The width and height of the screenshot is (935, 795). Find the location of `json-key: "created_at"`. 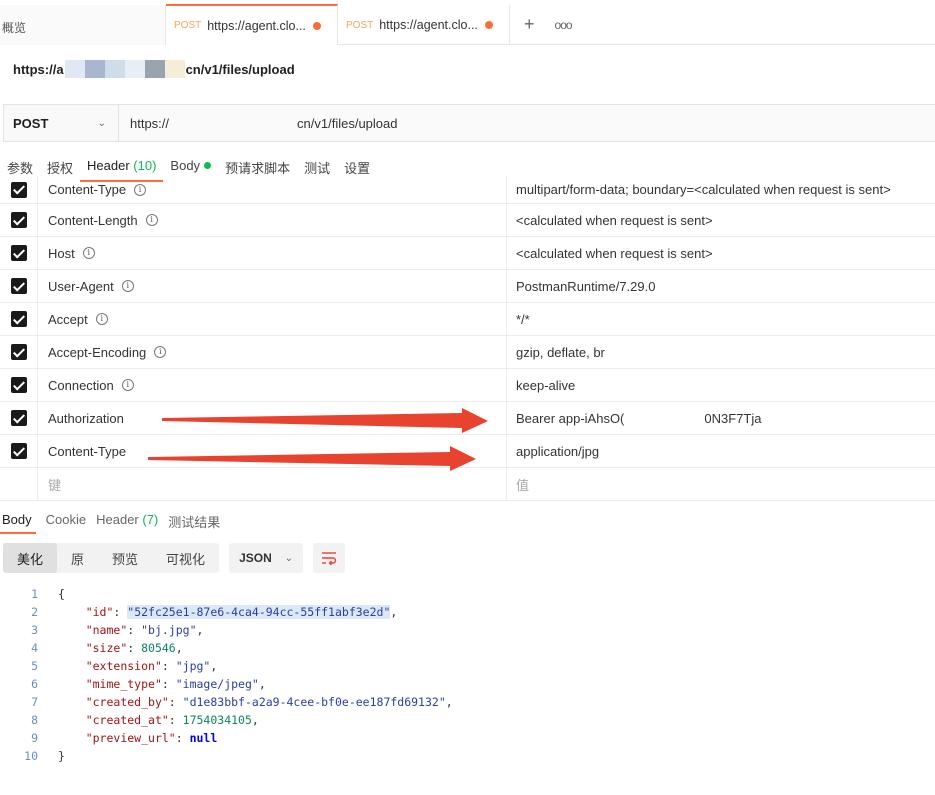

json-key: "created_at" is located at coordinates (127, 720).